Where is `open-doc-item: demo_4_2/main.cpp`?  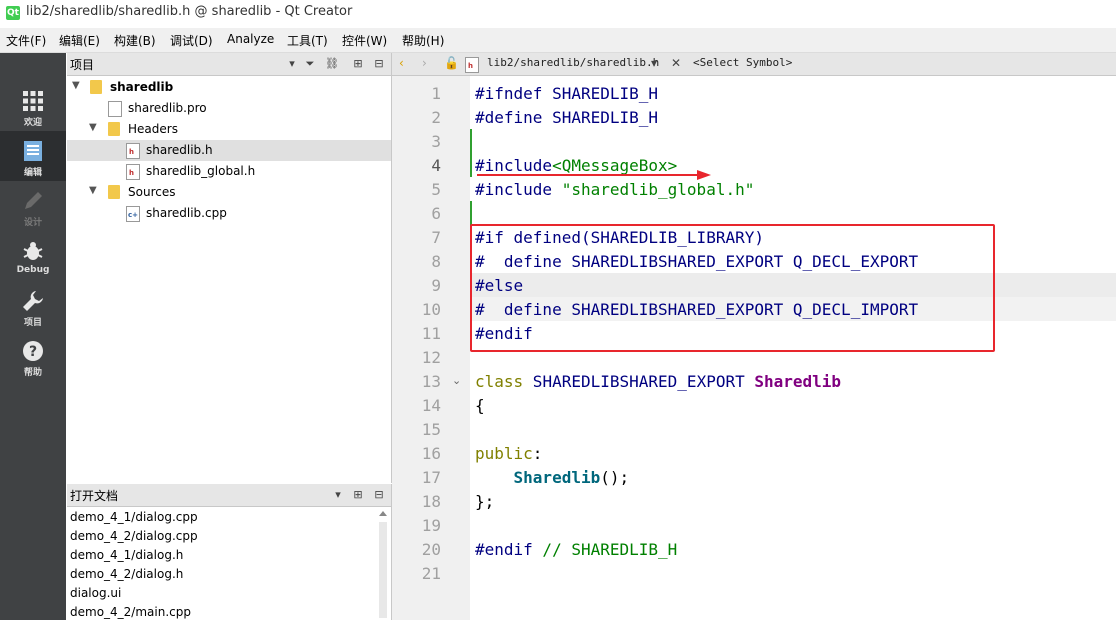 open-doc-item: demo_4_2/main.cpp is located at coordinates (130, 612).